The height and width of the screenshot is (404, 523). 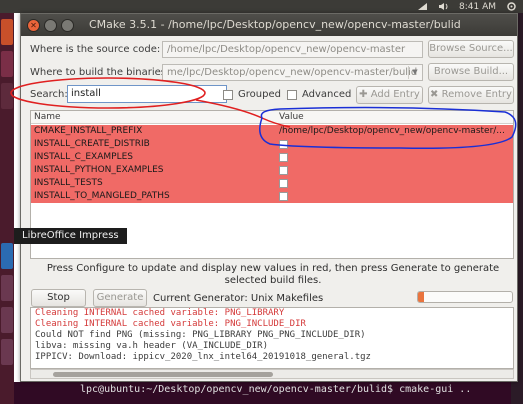 What do you see at coordinates (421, 297) in the screenshot?
I see `progress-fill` at bounding box center [421, 297].